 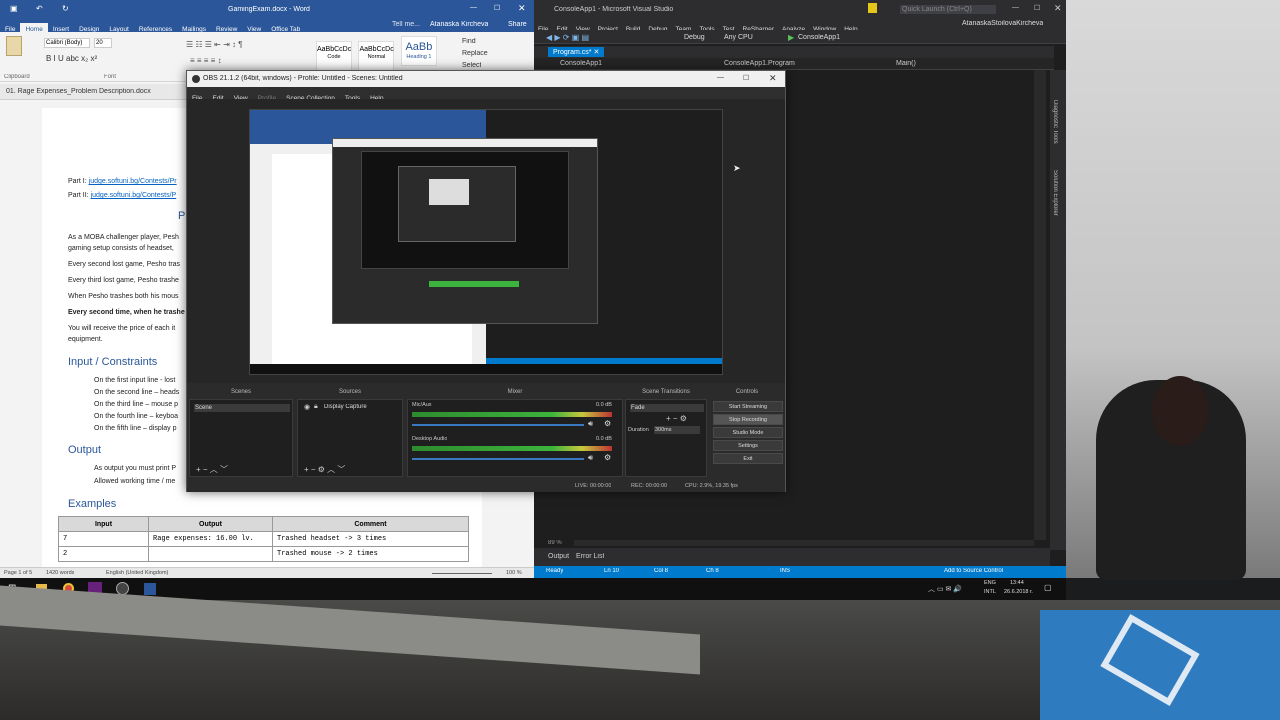 I want to click on obs-minimize-icon: —, so click(x=720, y=77).